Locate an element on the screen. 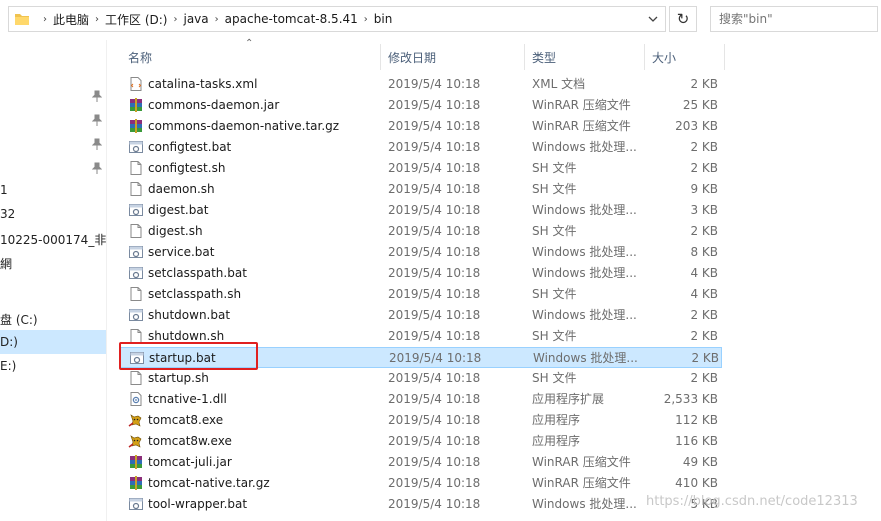 Image resolution: width=881 pixels, height=521 pixels. file-size: 116 KB is located at coordinates (696, 441).